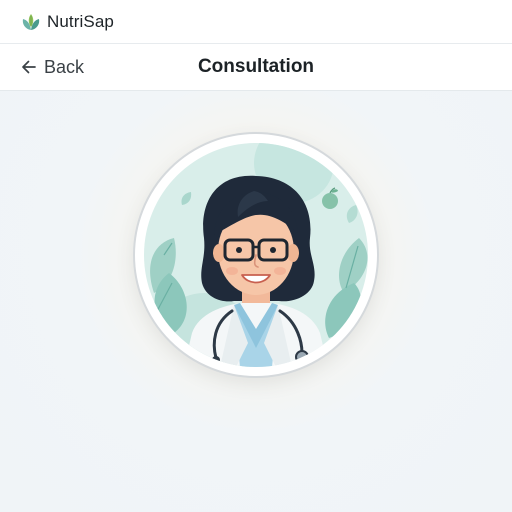 This screenshot has height=512, width=512. What do you see at coordinates (31, 22) in the screenshot?
I see `leaf-logo-icon` at bounding box center [31, 22].